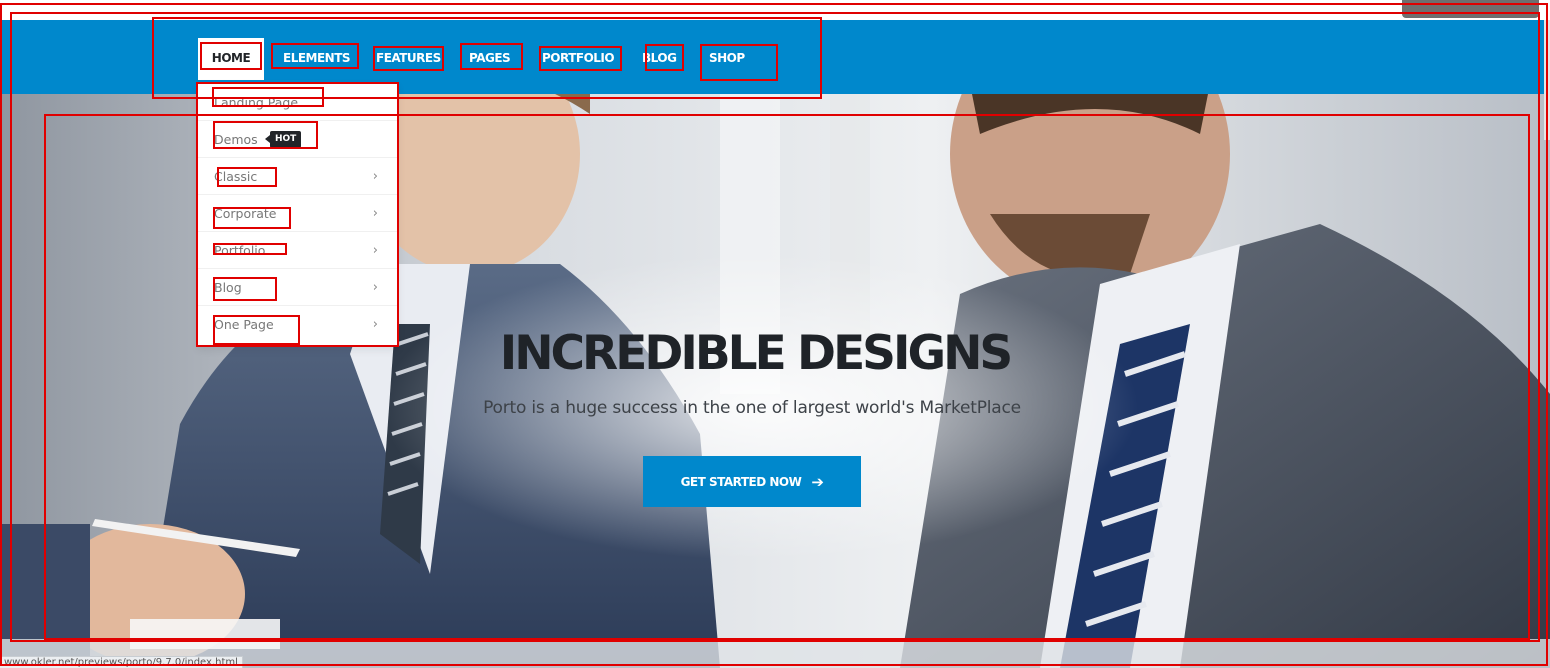 This screenshot has height=668, width=1550. I want to click on dropdown-item-label: Classic, so click(236, 176).